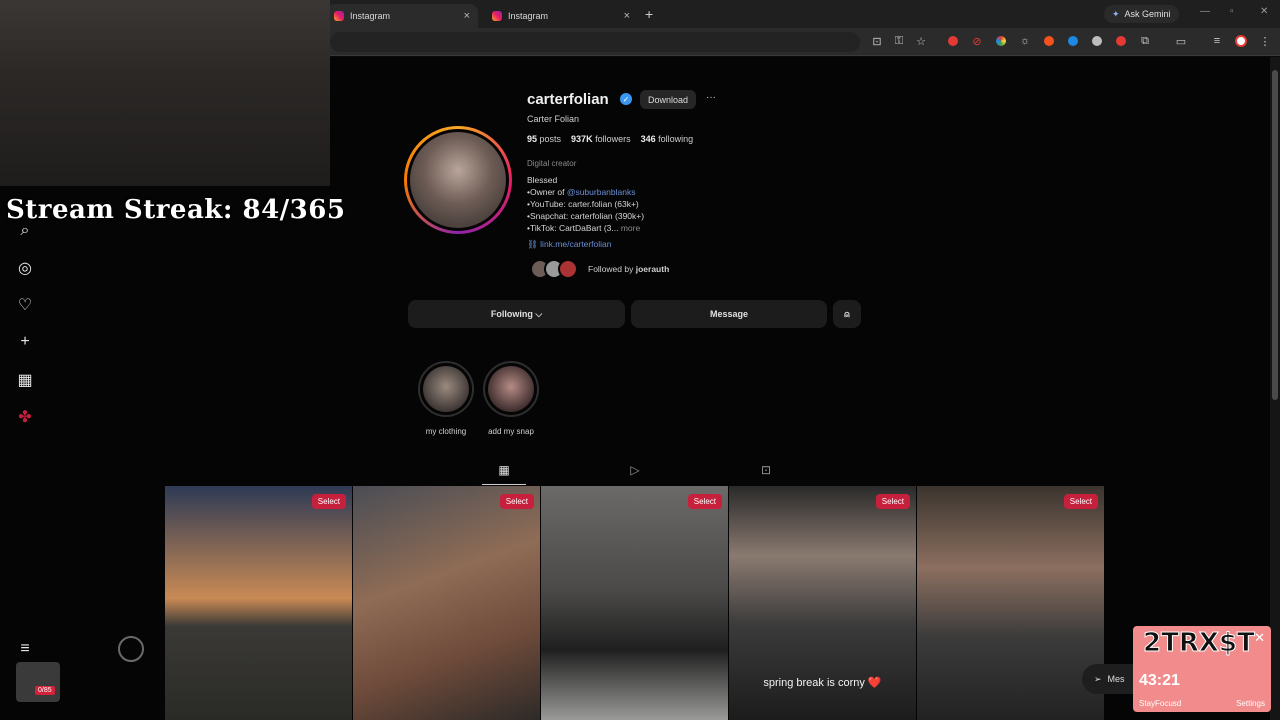 This screenshot has height=720, width=1280. What do you see at coordinates (1202, 669) in the screenshot?
I see `focus-timer-widget: 2TRX$T ✕ 43:21 StayFocusd Settings` at bounding box center [1202, 669].